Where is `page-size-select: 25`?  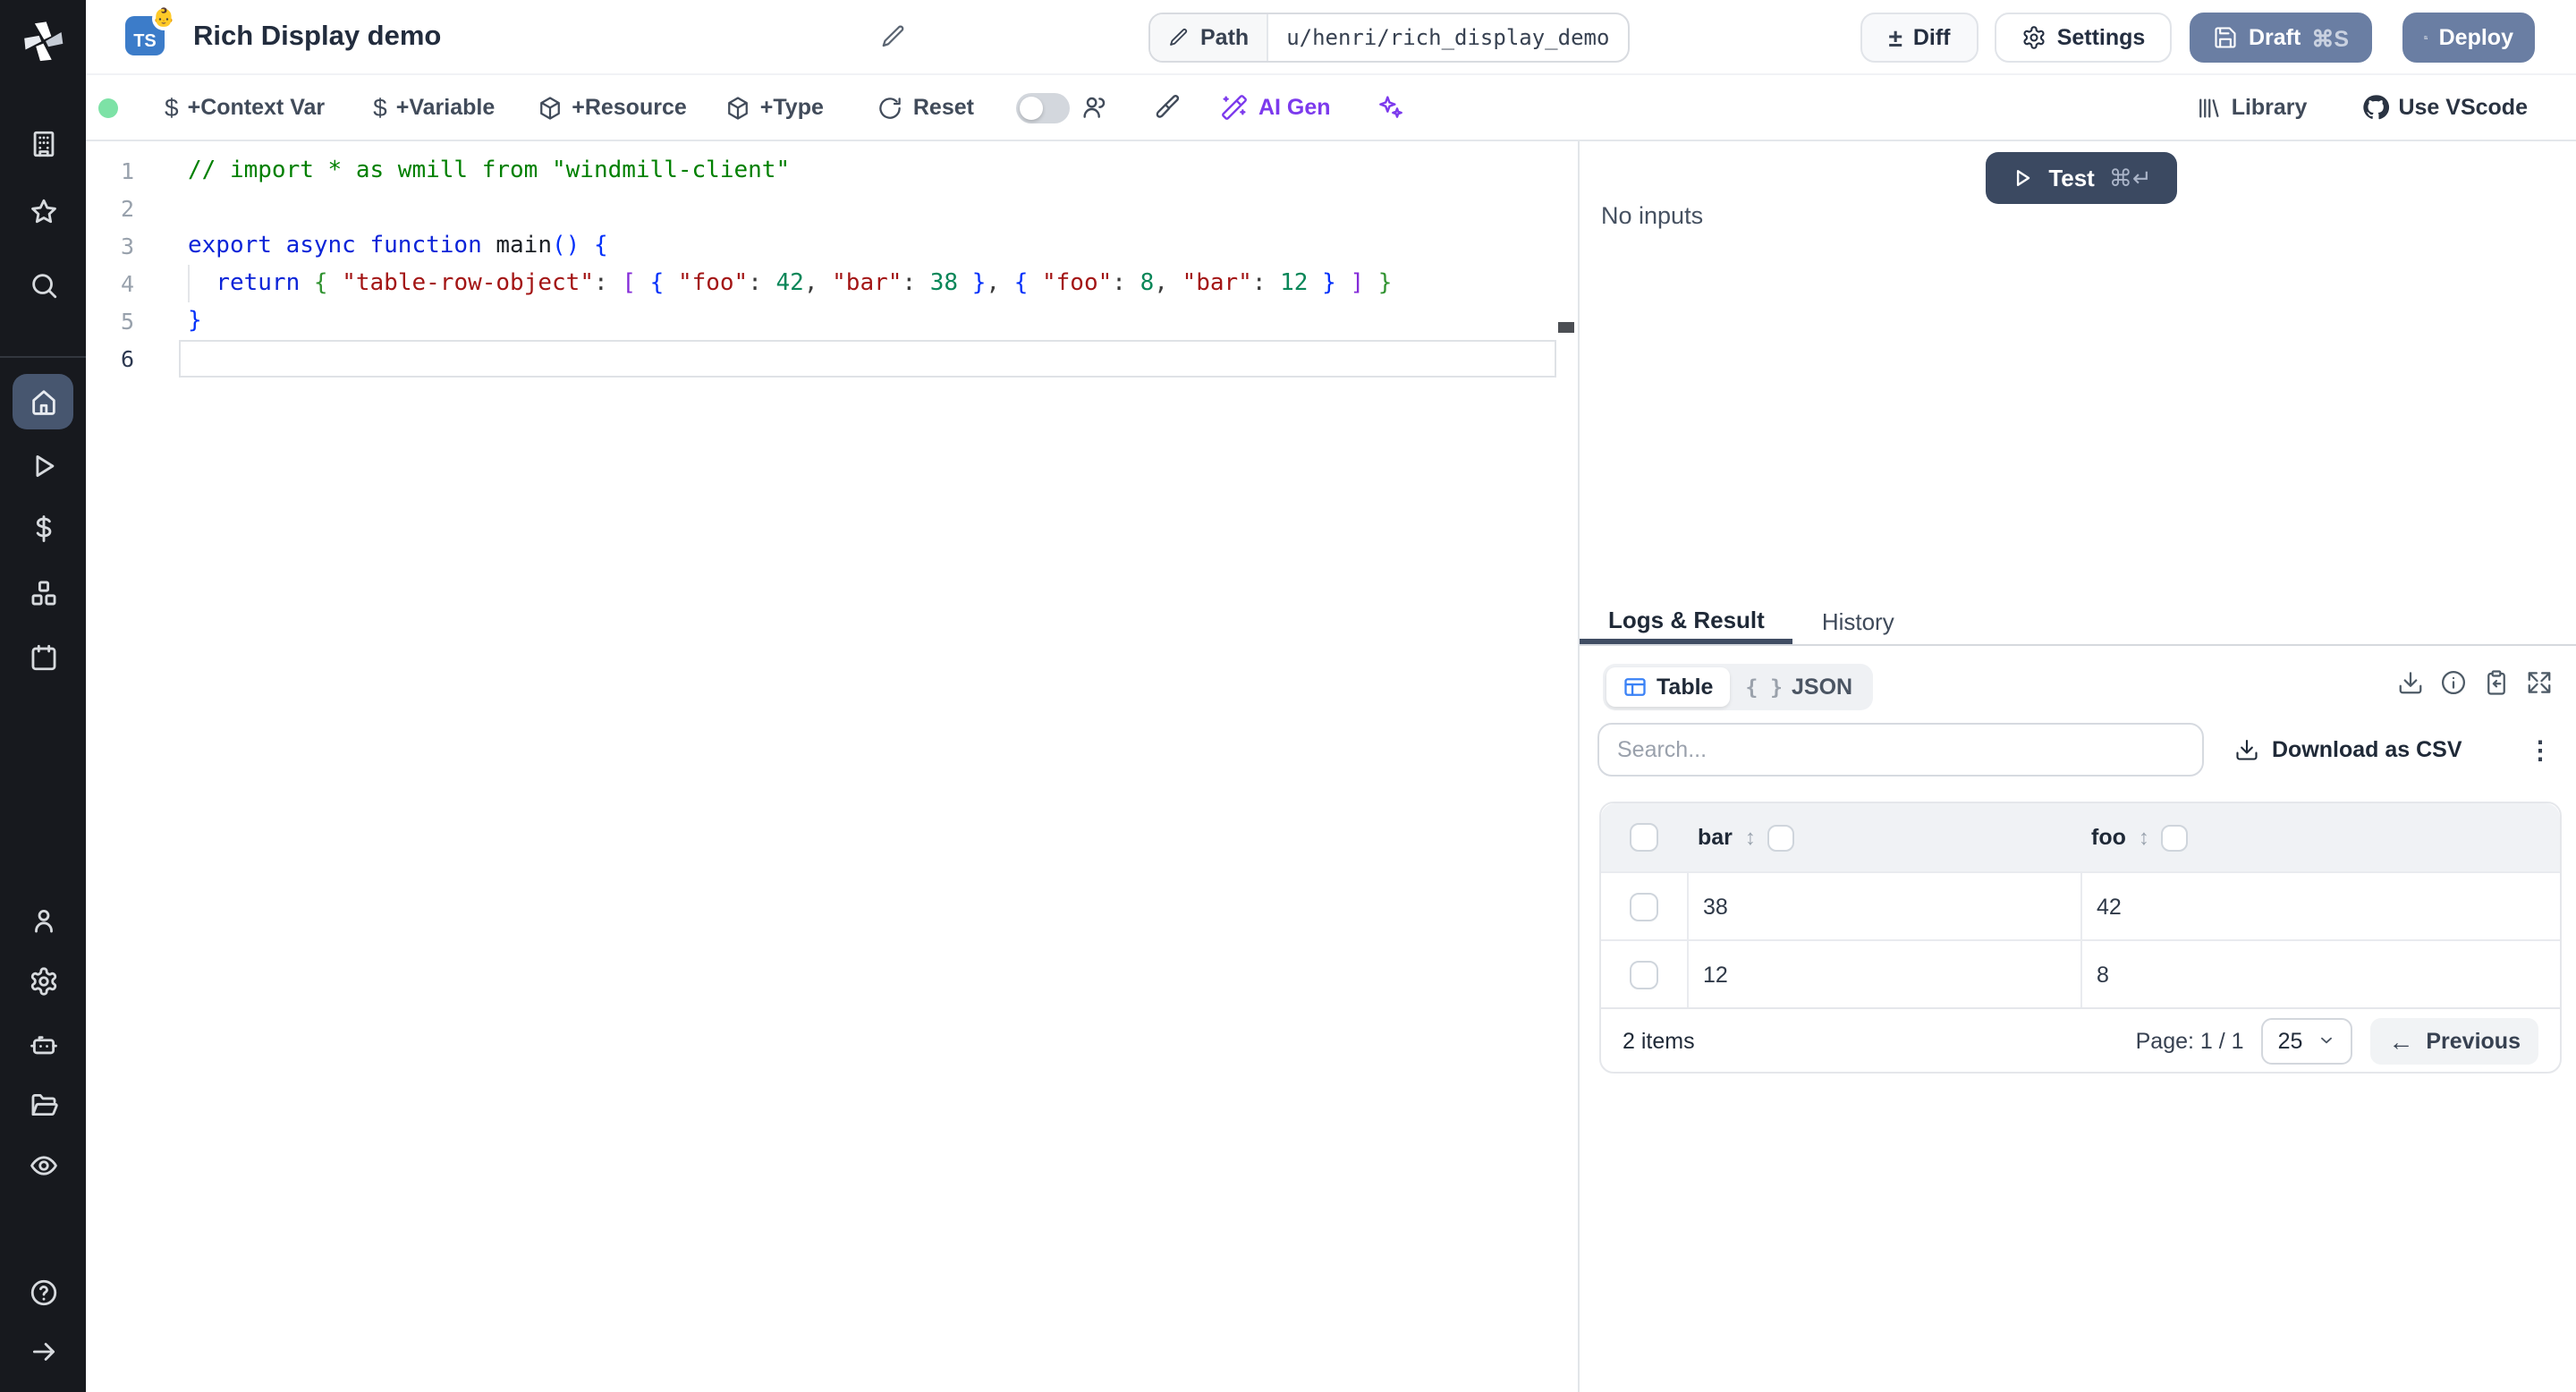
page-size-select: 25 is located at coordinates (2307, 1040).